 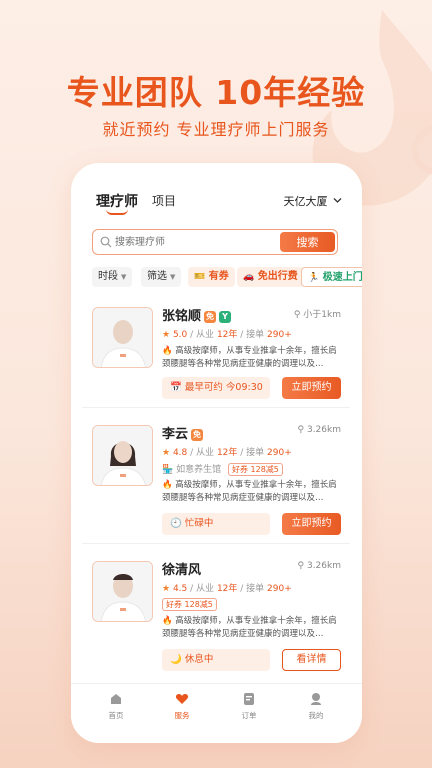 What do you see at coordinates (307, 242) in the screenshot?
I see `search-button: 搜索` at bounding box center [307, 242].